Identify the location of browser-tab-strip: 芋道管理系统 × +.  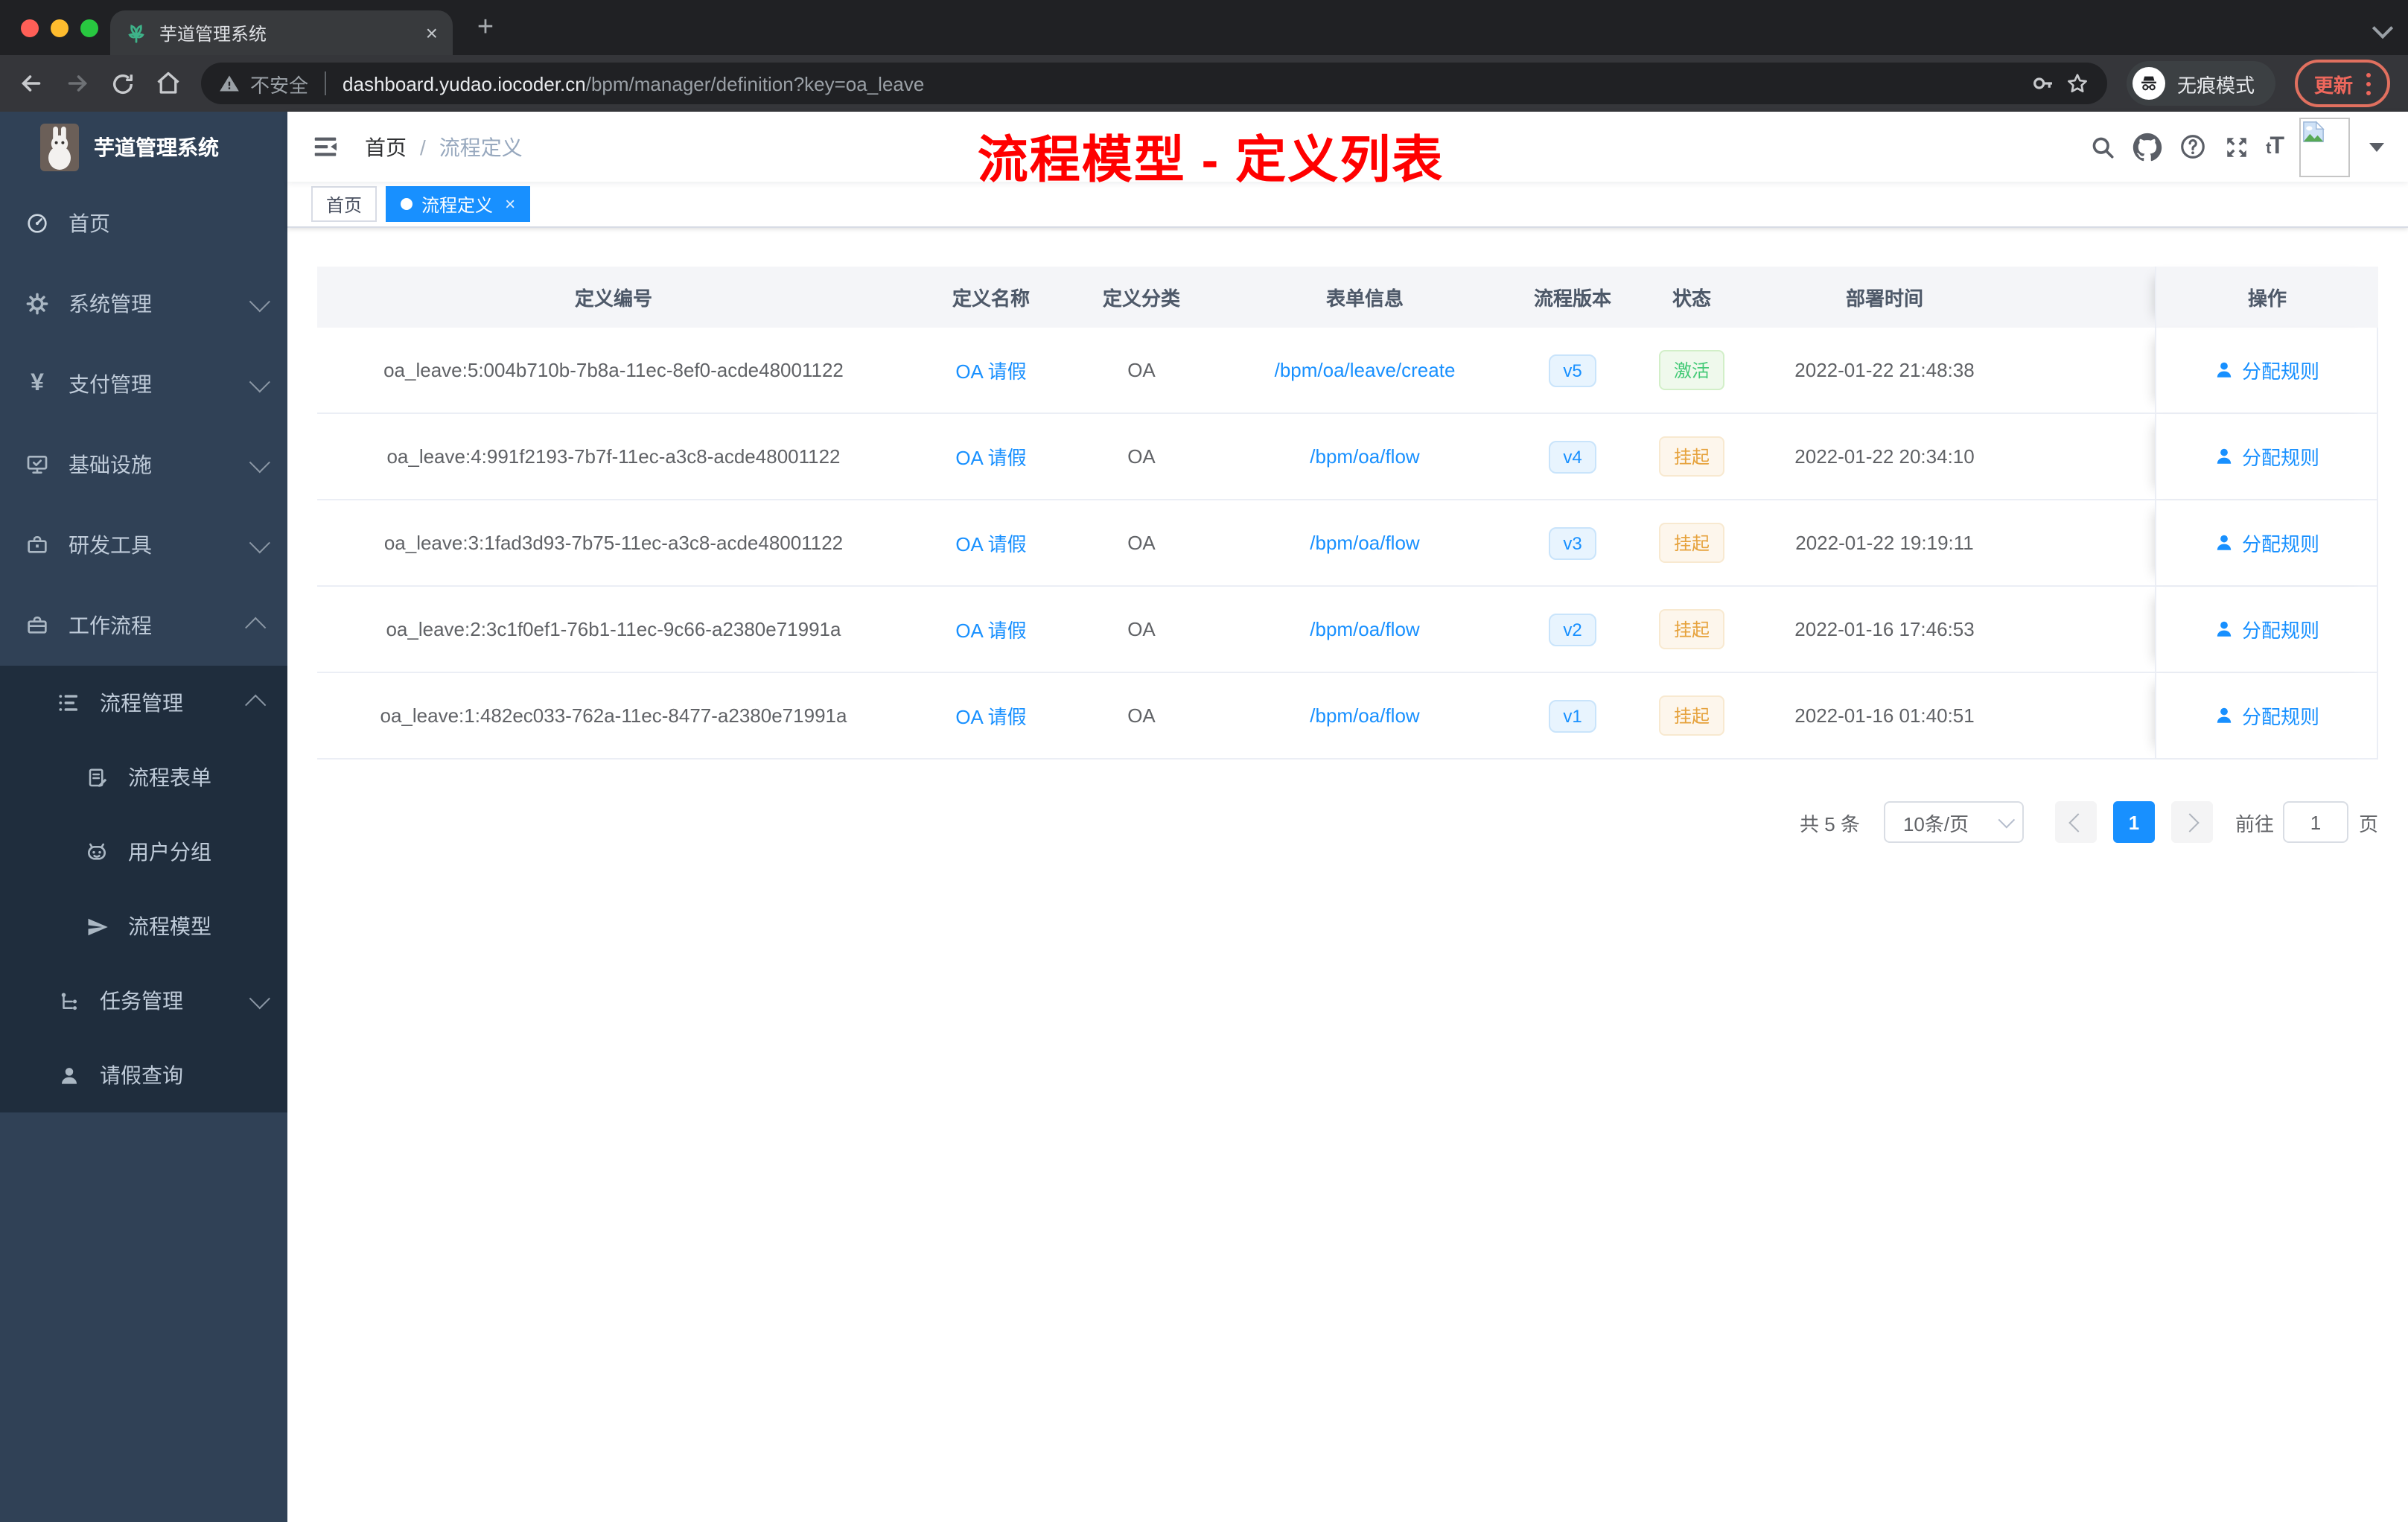
(1204, 27).